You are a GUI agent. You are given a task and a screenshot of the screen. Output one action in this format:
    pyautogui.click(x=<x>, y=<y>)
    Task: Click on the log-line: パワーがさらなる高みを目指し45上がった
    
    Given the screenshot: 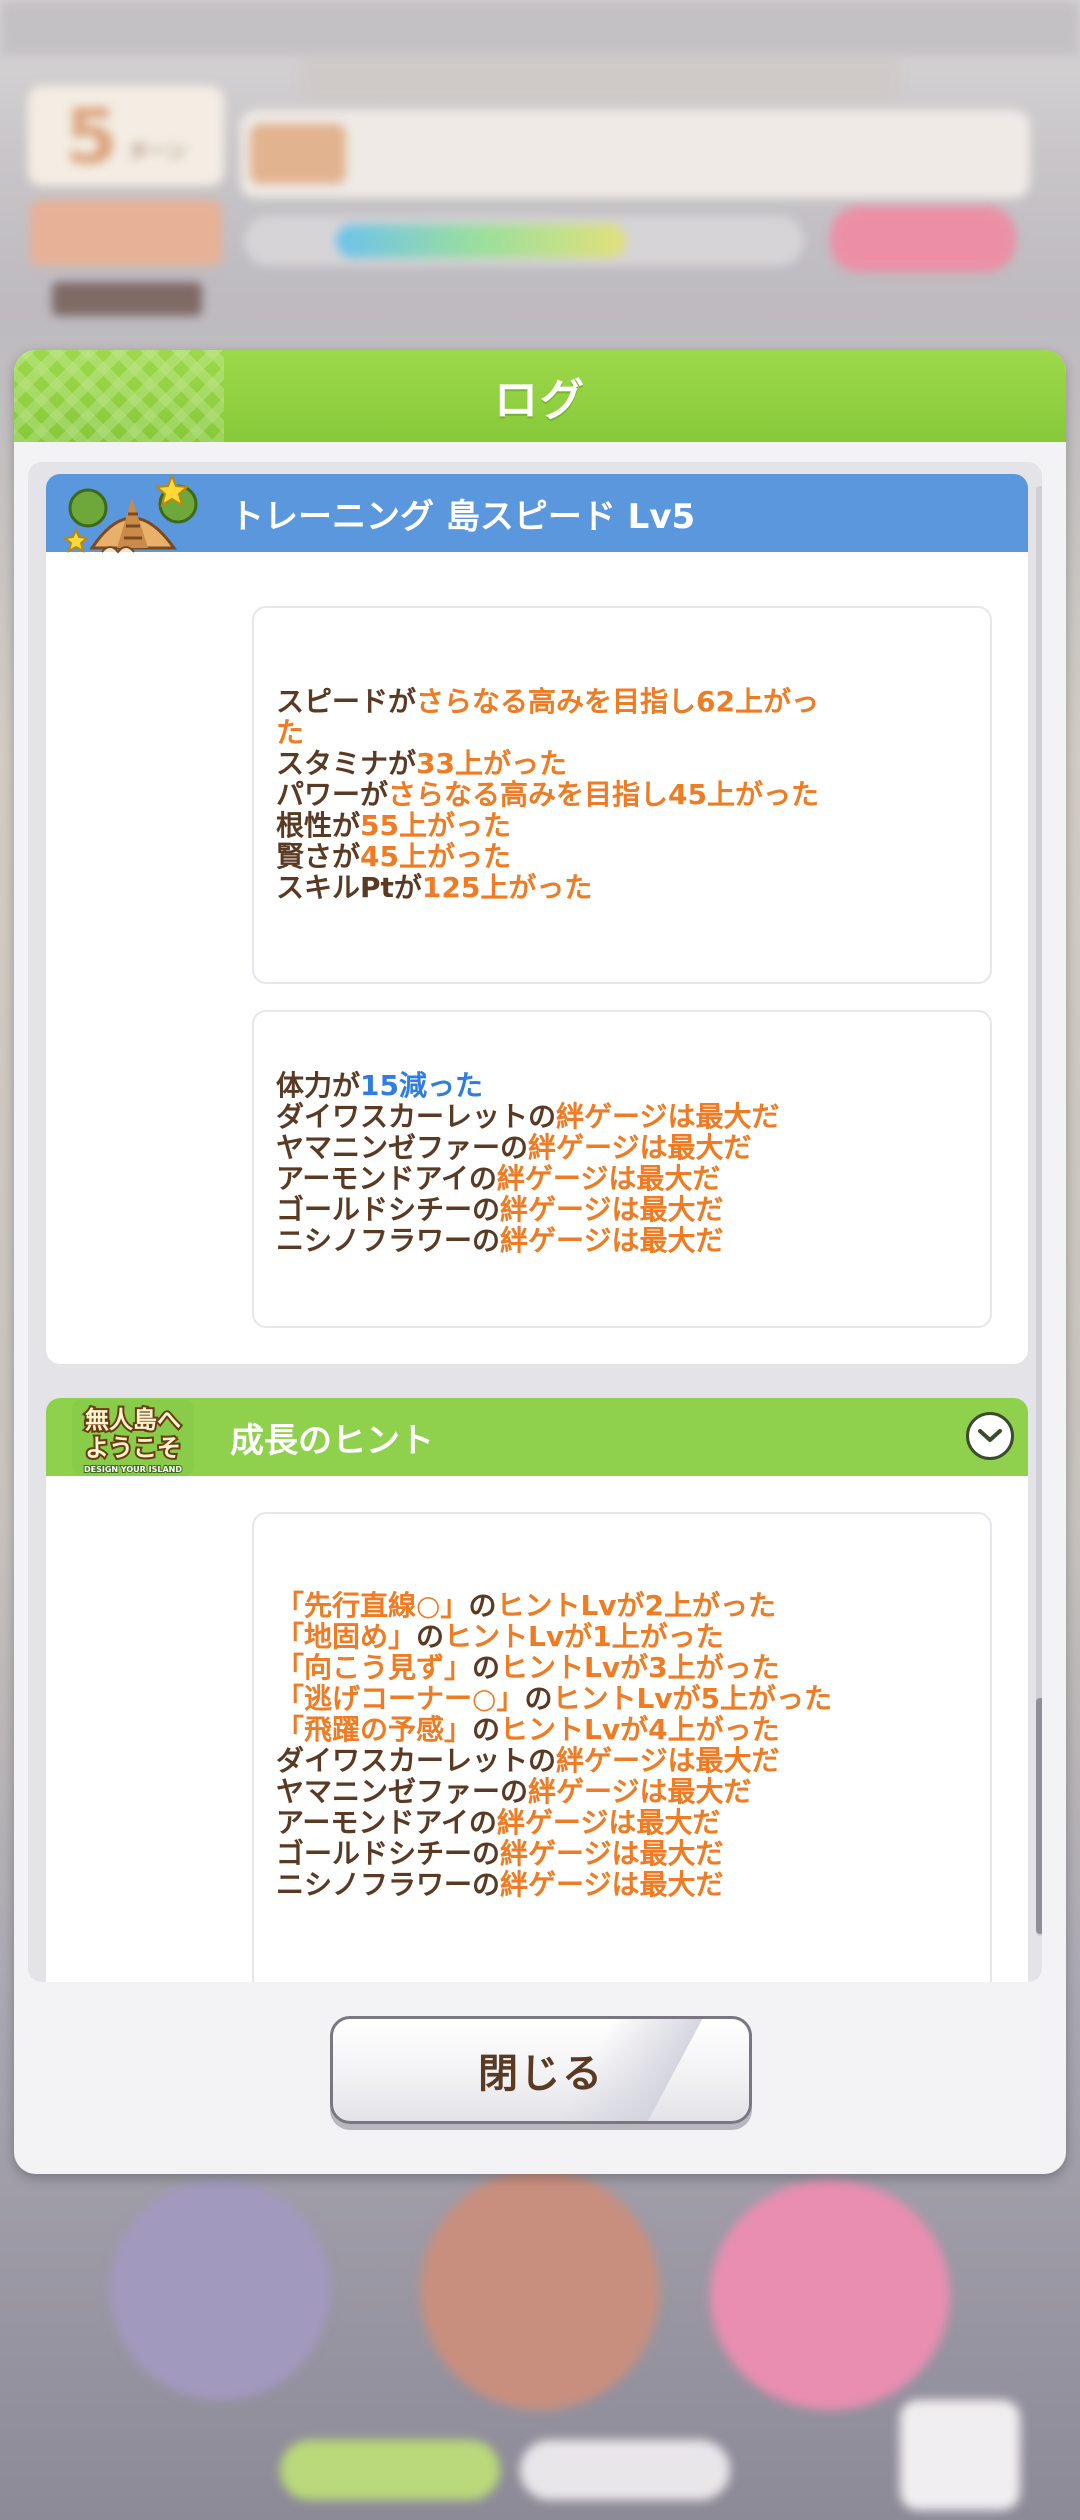 What is the action you would take?
    pyautogui.click(x=576, y=794)
    